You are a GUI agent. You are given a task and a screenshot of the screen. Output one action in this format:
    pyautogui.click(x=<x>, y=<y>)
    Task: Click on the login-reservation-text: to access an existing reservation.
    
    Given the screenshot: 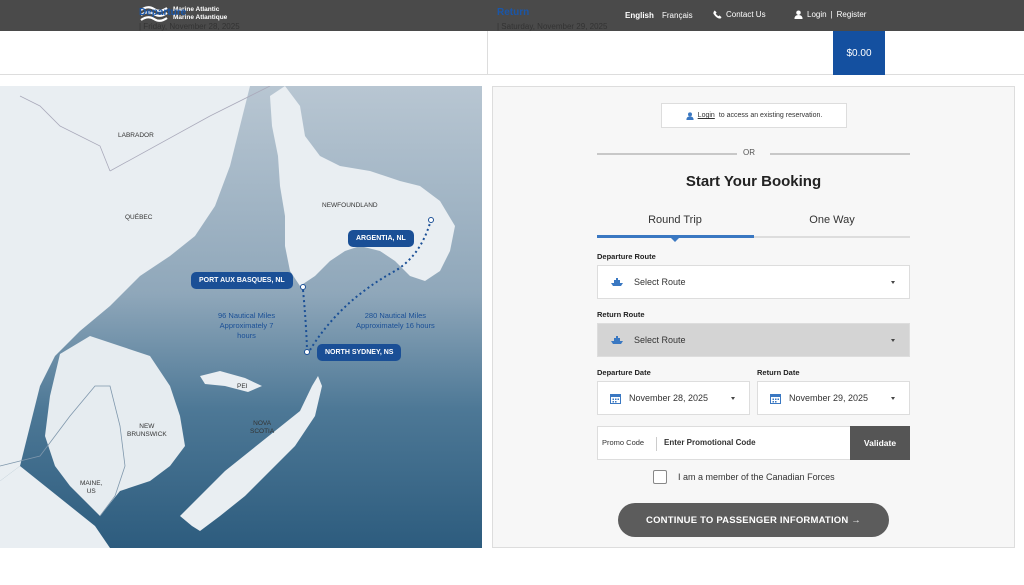 What is the action you would take?
    pyautogui.click(x=770, y=115)
    